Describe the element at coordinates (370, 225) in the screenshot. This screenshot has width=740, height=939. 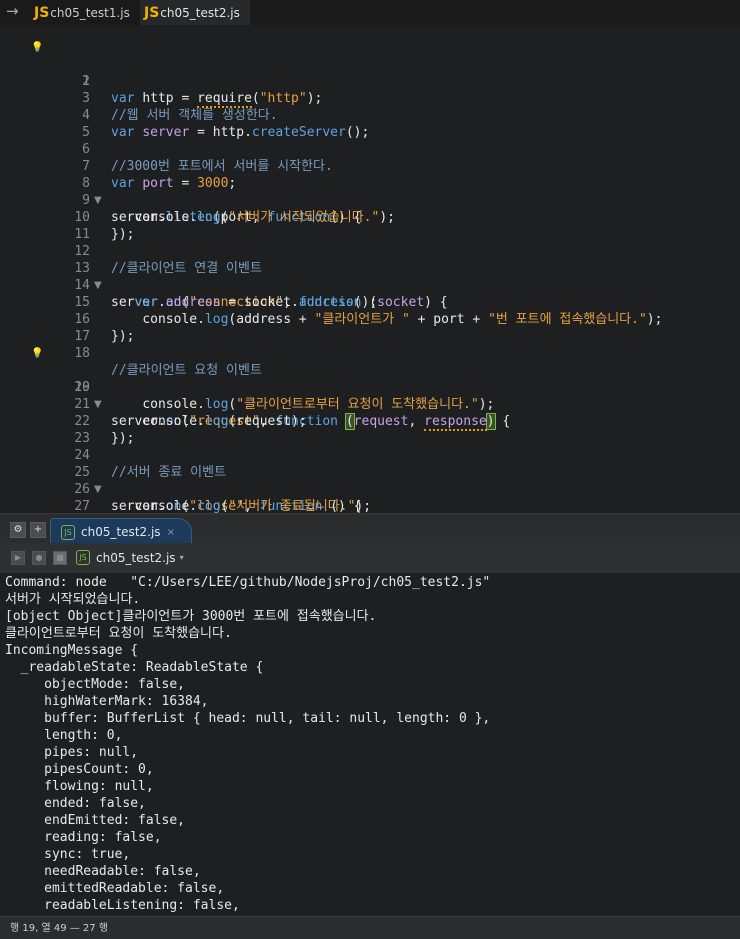
I see `code-line: 11` at that location.